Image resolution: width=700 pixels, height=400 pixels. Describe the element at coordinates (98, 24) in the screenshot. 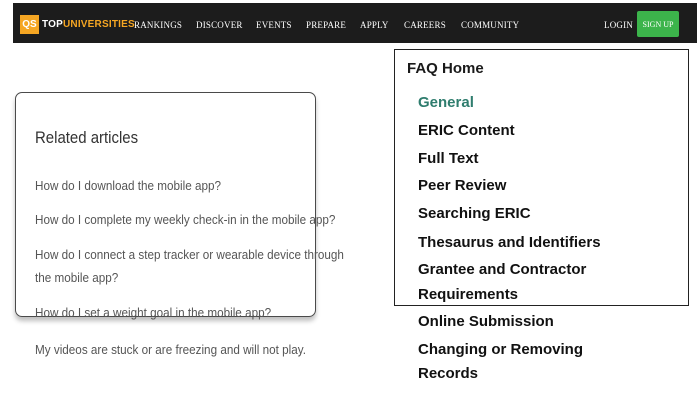

I see `logo-universities-text: UNIVERSITIES` at that location.